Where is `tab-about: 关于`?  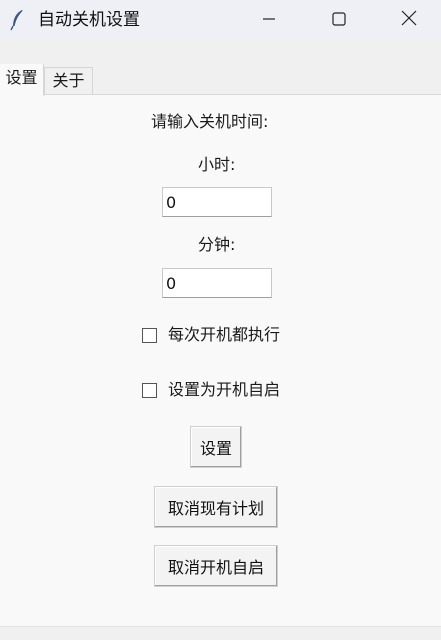
tab-about: 关于 is located at coordinates (68, 80).